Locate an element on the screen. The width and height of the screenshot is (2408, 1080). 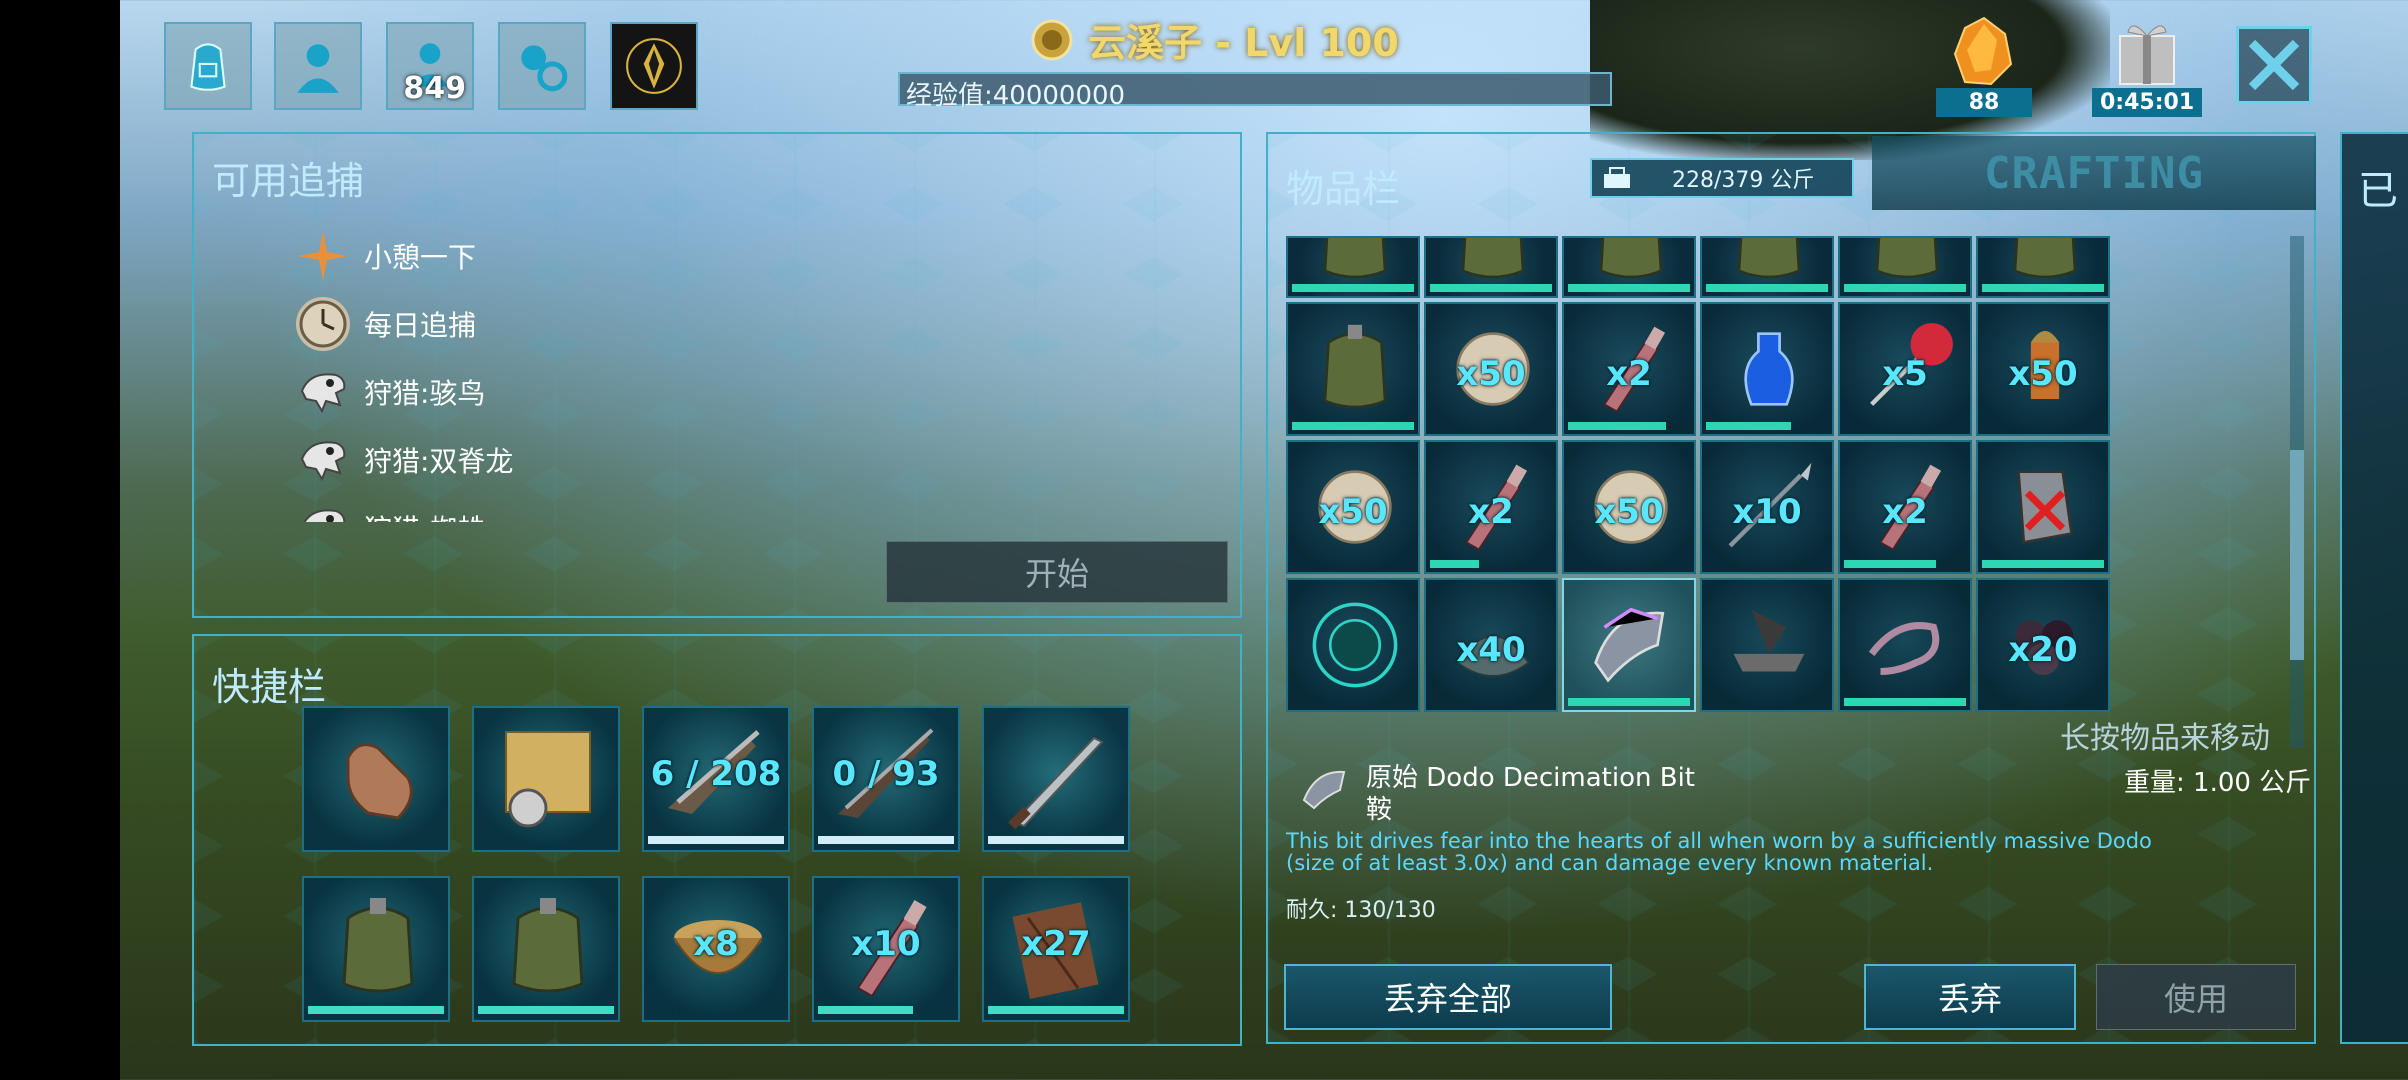
tentacle-icon is located at coordinates (1904, 649).